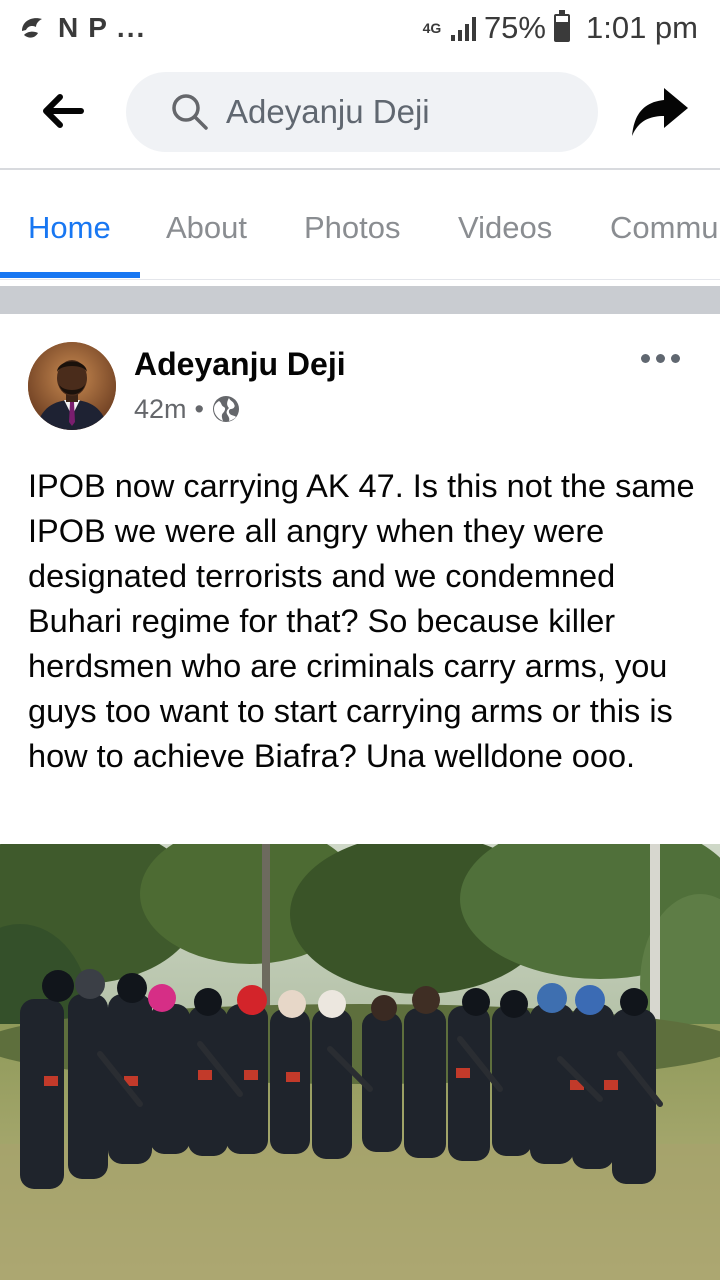 The width and height of the screenshot is (720, 1280). What do you see at coordinates (352, 228) in the screenshot?
I see `tab-photos: Photos` at bounding box center [352, 228].